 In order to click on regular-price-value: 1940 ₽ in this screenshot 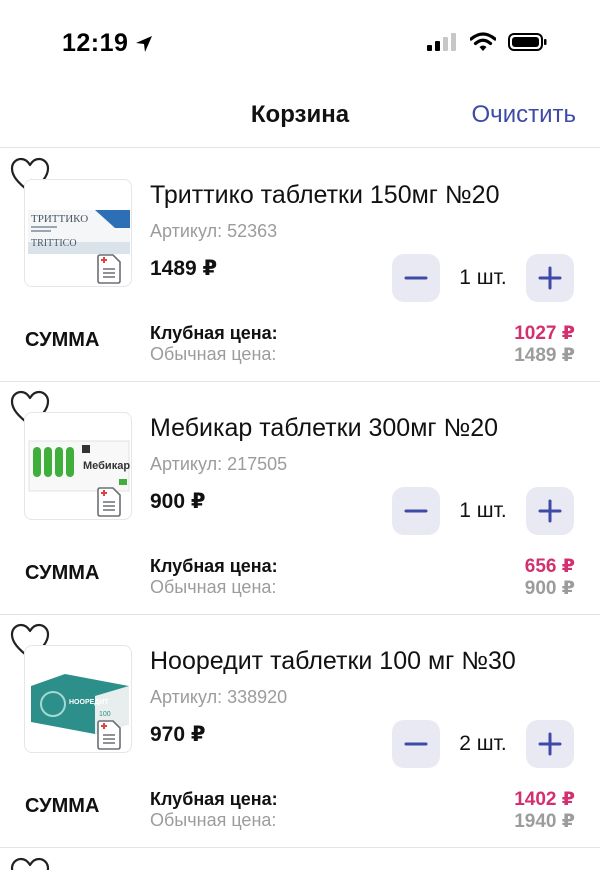, I will do `click(544, 821)`.